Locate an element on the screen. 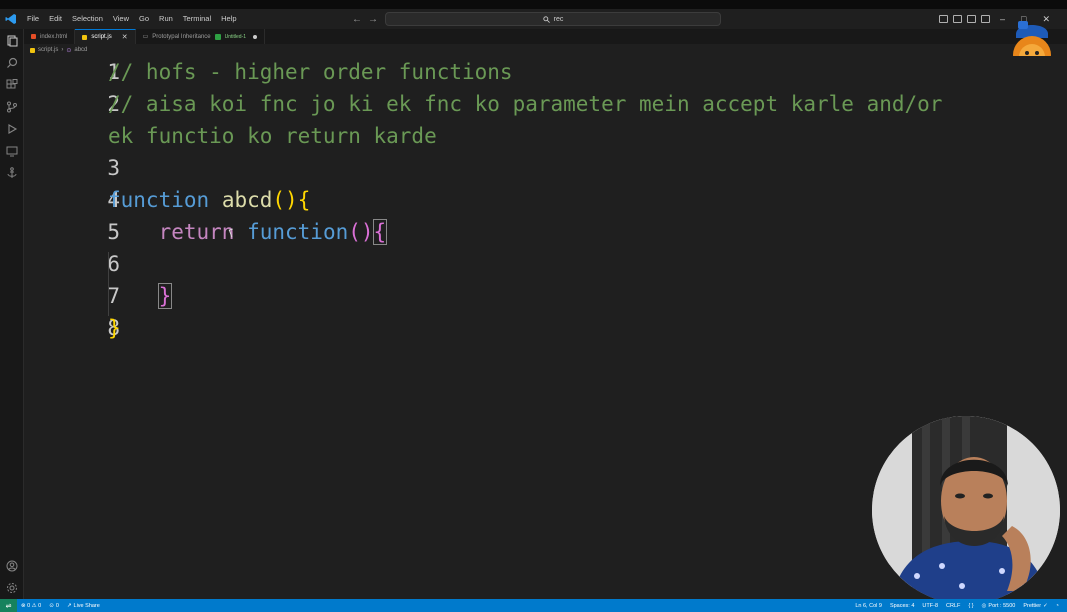 This screenshot has width=1067, height=612. chevron-right-icon: › is located at coordinates (62, 50).